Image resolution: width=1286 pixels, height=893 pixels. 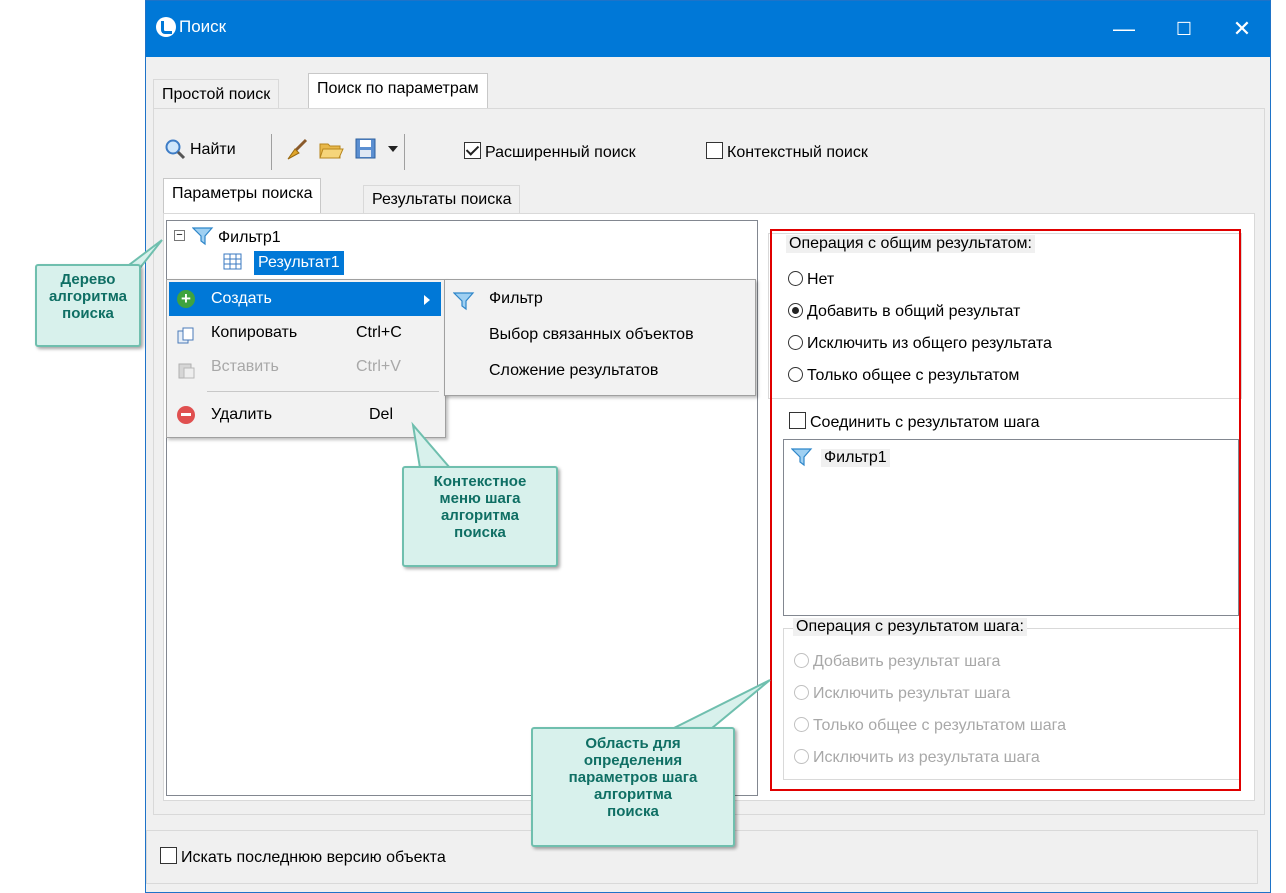 What do you see at coordinates (480, 481) in the screenshot?
I see `callout-line: Контекстное` at bounding box center [480, 481].